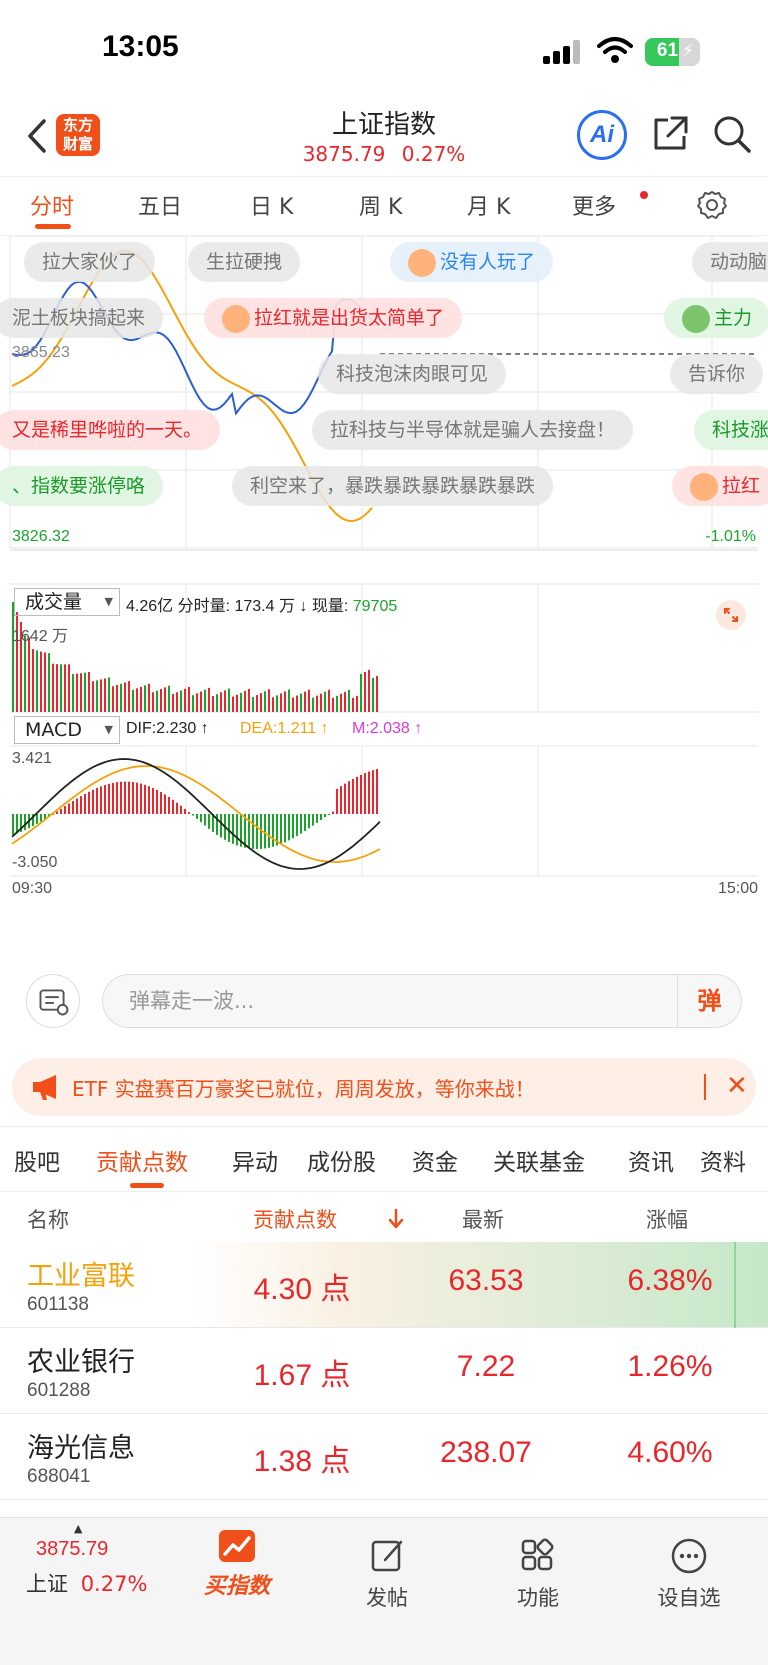 The width and height of the screenshot is (768, 1665). Describe the element at coordinates (723, 1160) in the screenshot. I see `tab-info: 资料` at that location.